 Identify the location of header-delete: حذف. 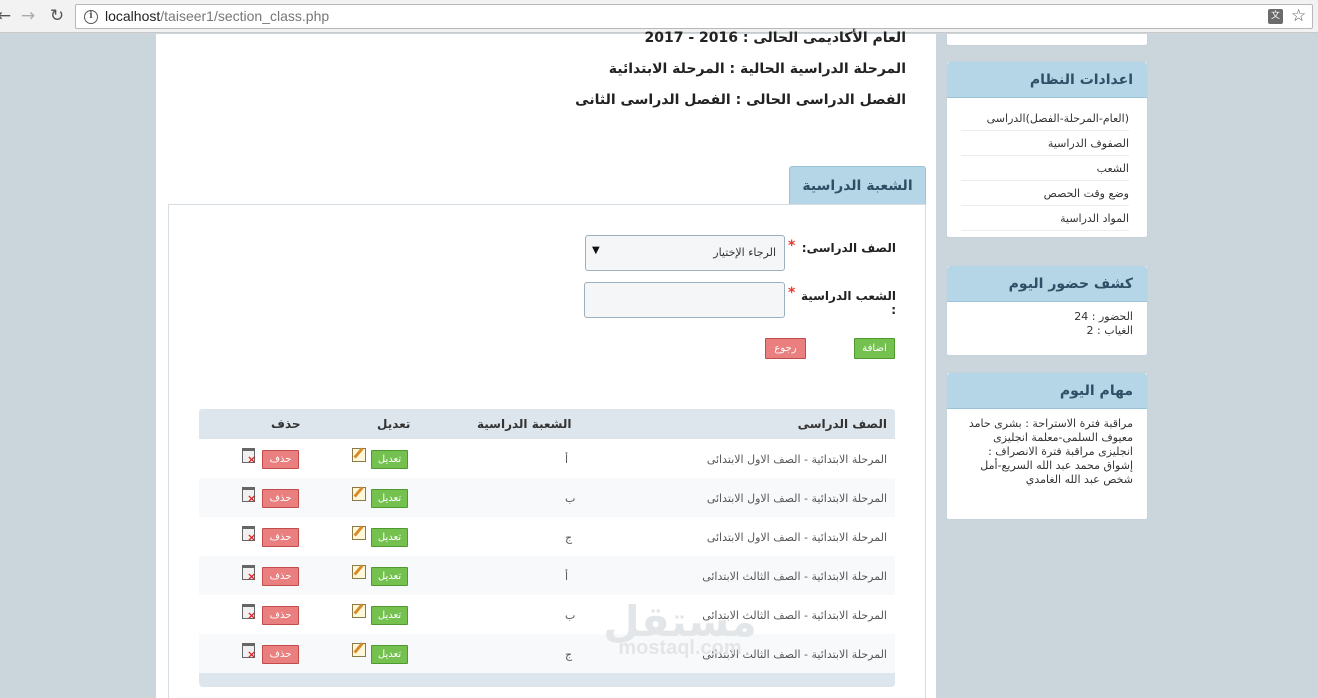
(286, 424).